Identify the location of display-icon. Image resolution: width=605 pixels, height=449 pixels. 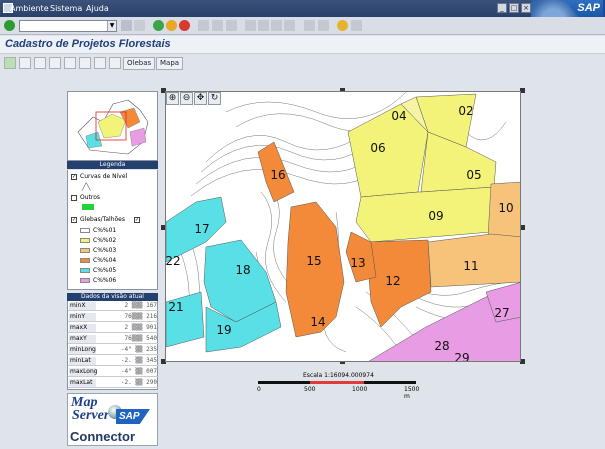
(25, 63).